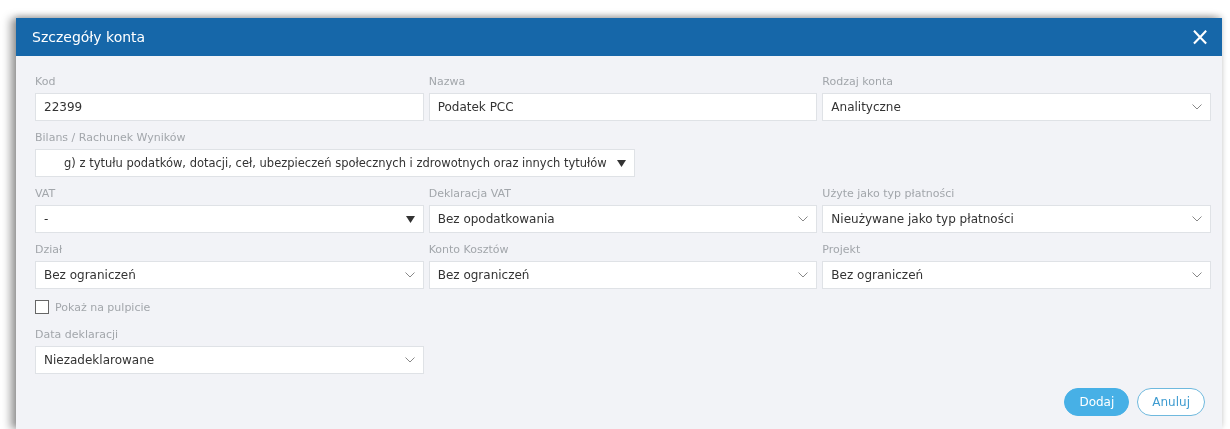  Describe the element at coordinates (229, 360) in the screenshot. I see `select-field: Niezadeklarowane` at that location.